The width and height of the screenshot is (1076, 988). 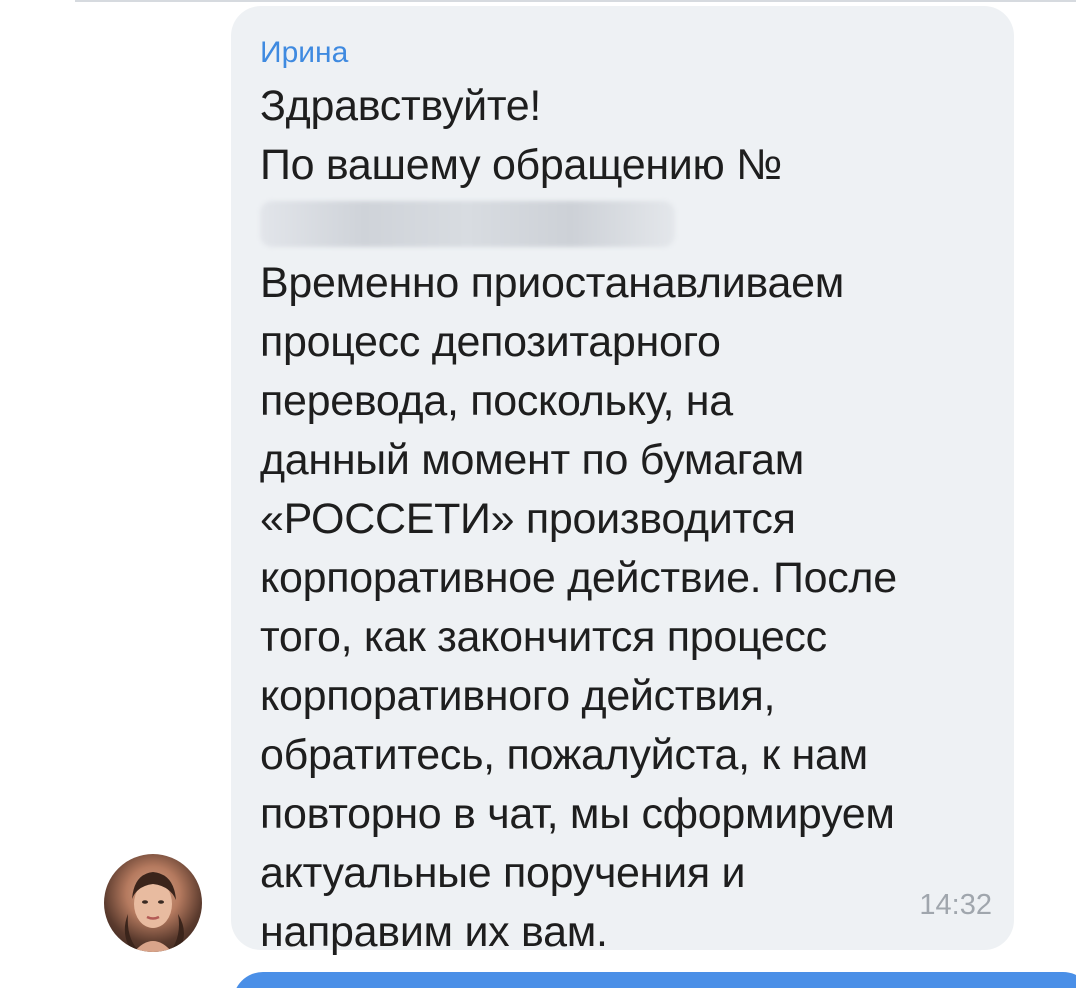 What do you see at coordinates (955, 905) in the screenshot?
I see `message-timestamp: 14:32` at bounding box center [955, 905].